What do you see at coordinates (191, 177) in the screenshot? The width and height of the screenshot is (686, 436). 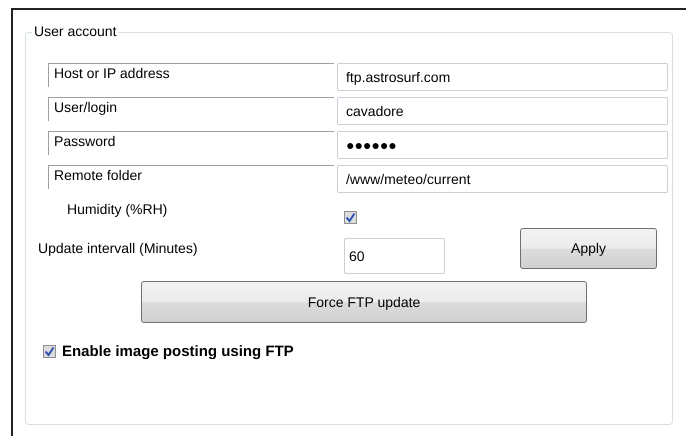 I see `field-label: Remote folder` at bounding box center [191, 177].